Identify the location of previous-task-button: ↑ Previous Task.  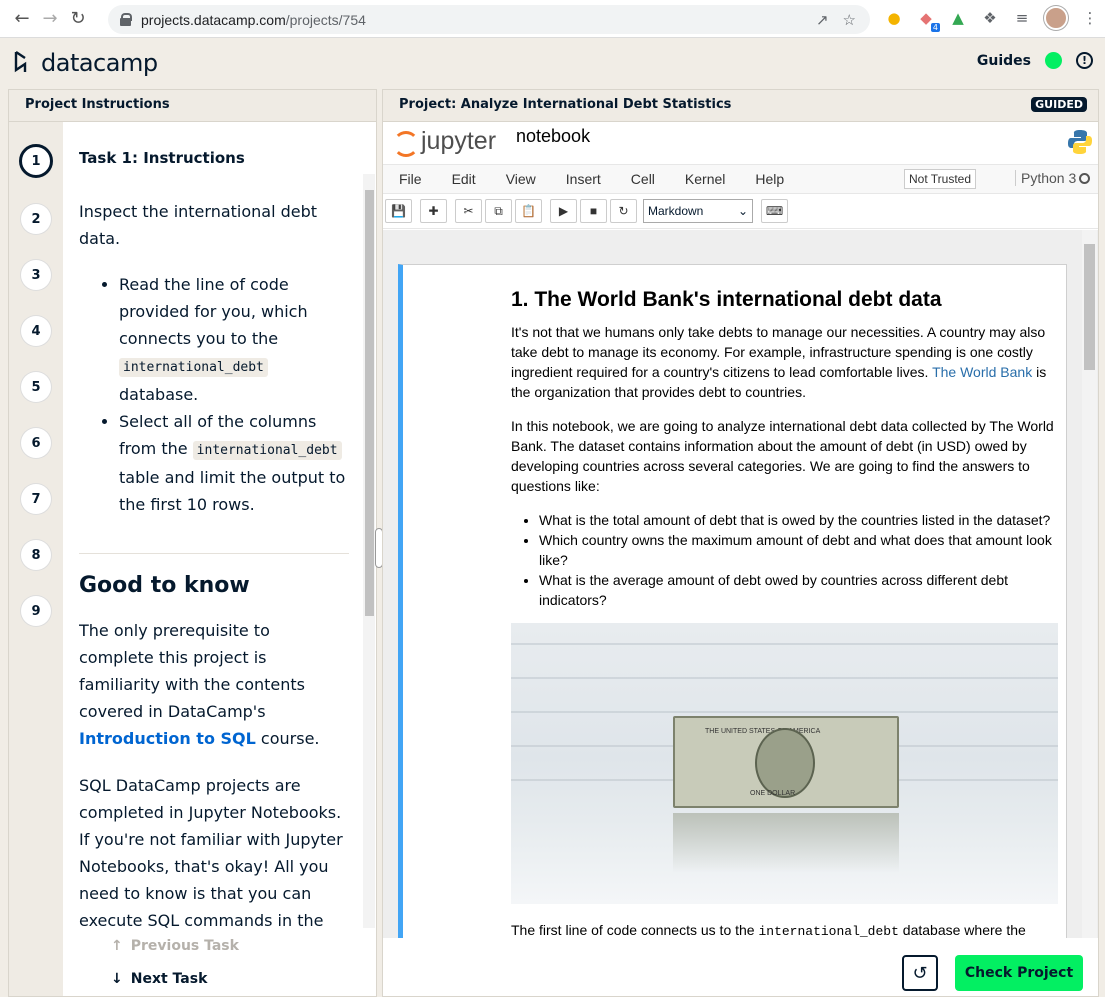
(175, 946).